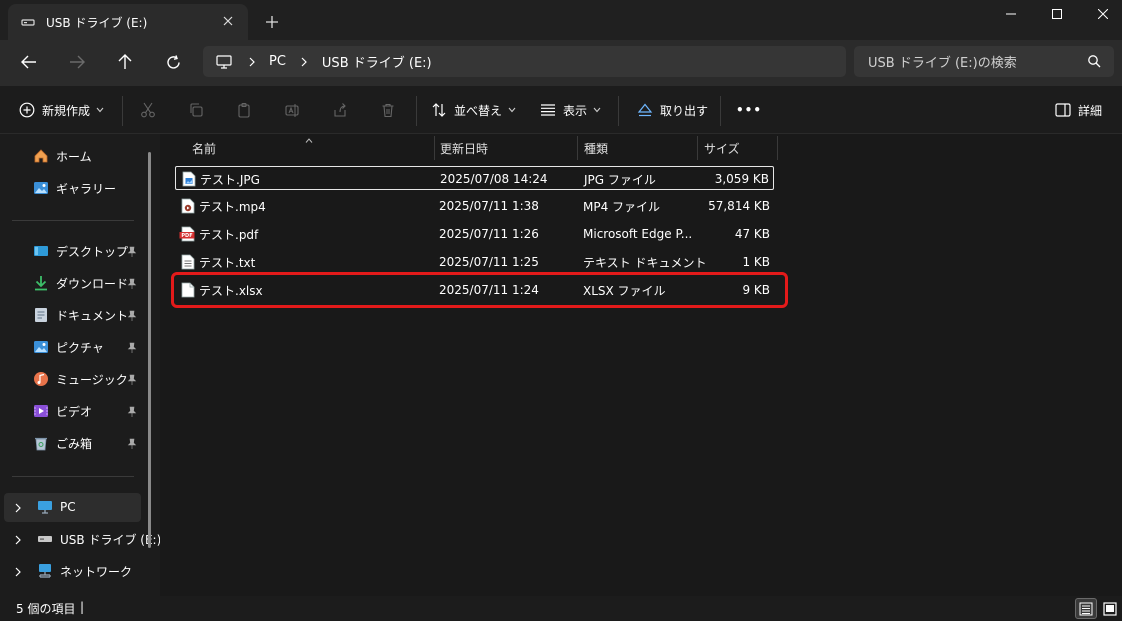  What do you see at coordinates (494, 179) in the screenshot?
I see `file-date: 2025/07/08 14:24` at bounding box center [494, 179].